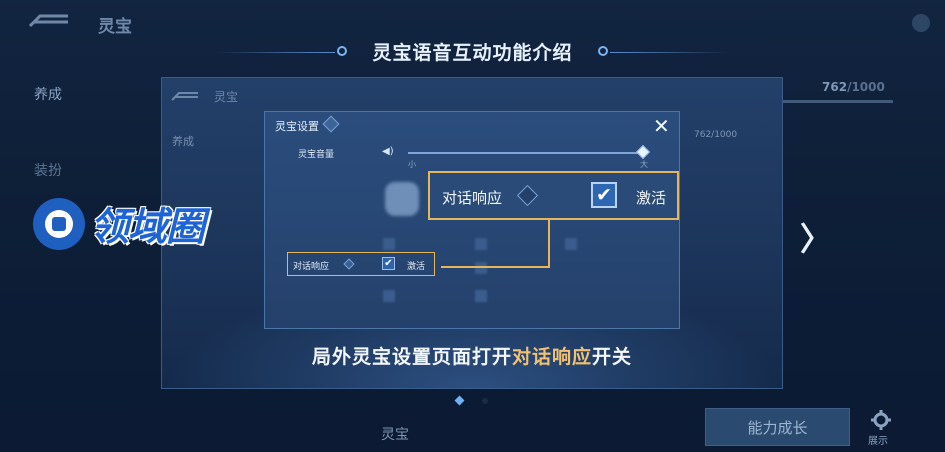 The height and width of the screenshot is (452, 945). Describe the element at coordinates (297, 126) in the screenshot. I see `dialog-title: 灵宝设置` at that location.